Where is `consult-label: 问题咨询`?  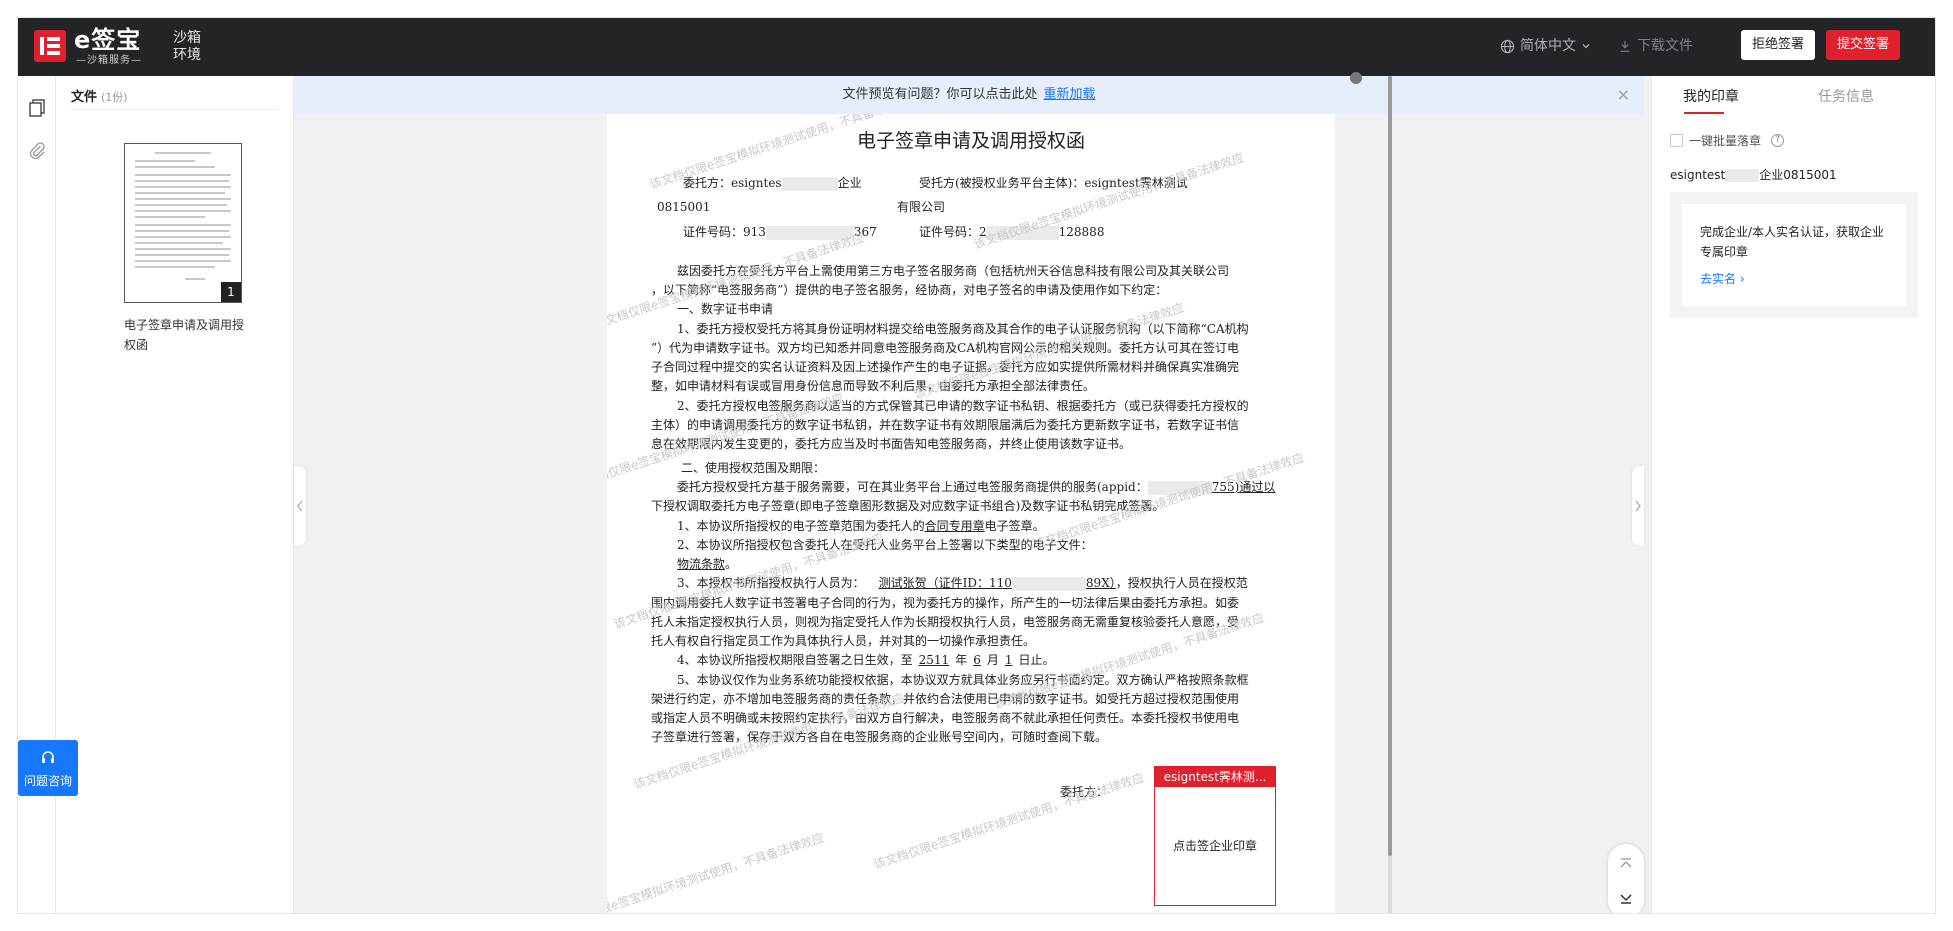 consult-label: 问题咨询 is located at coordinates (47, 781).